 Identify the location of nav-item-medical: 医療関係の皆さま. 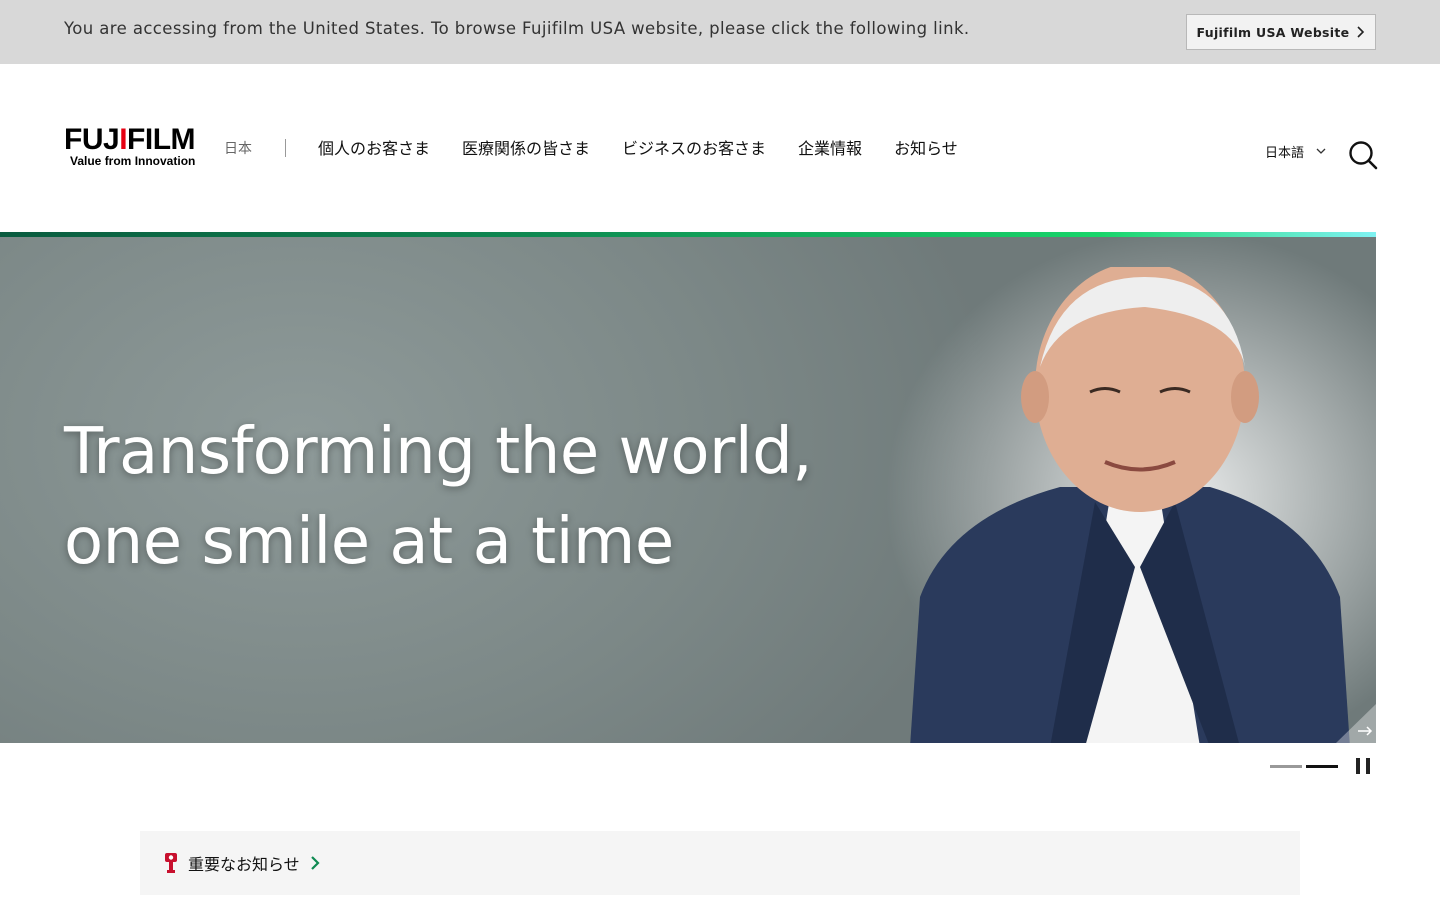
(526, 147).